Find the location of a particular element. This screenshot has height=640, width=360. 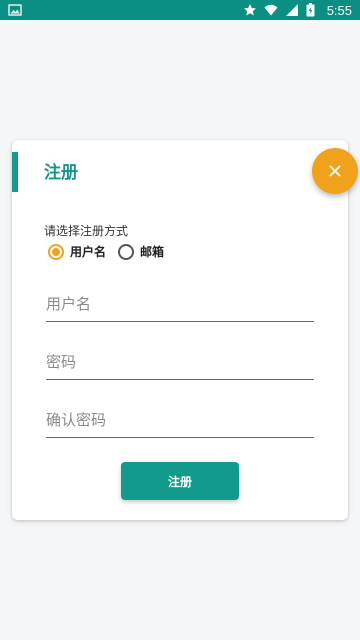

radio-label-username: 用户名 is located at coordinates (88, 252).